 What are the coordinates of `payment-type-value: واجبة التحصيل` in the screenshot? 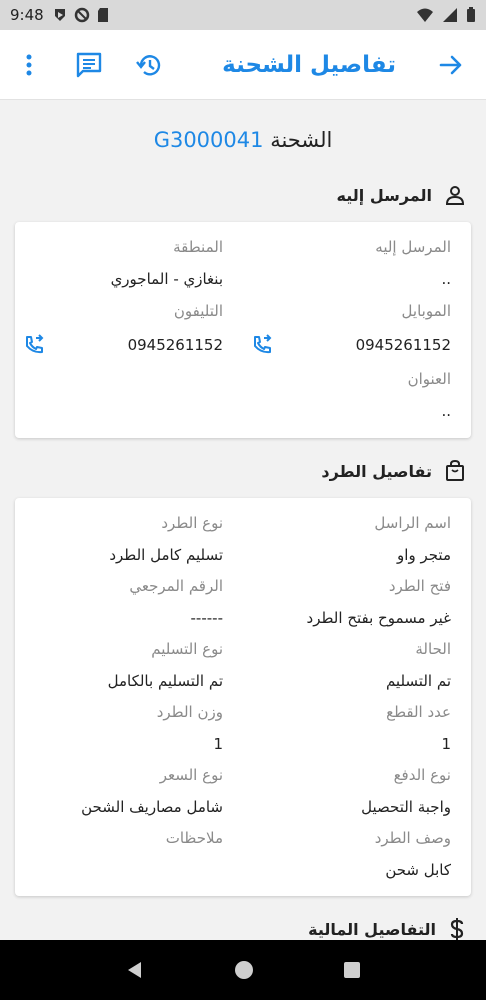 It's located at (406, 807).